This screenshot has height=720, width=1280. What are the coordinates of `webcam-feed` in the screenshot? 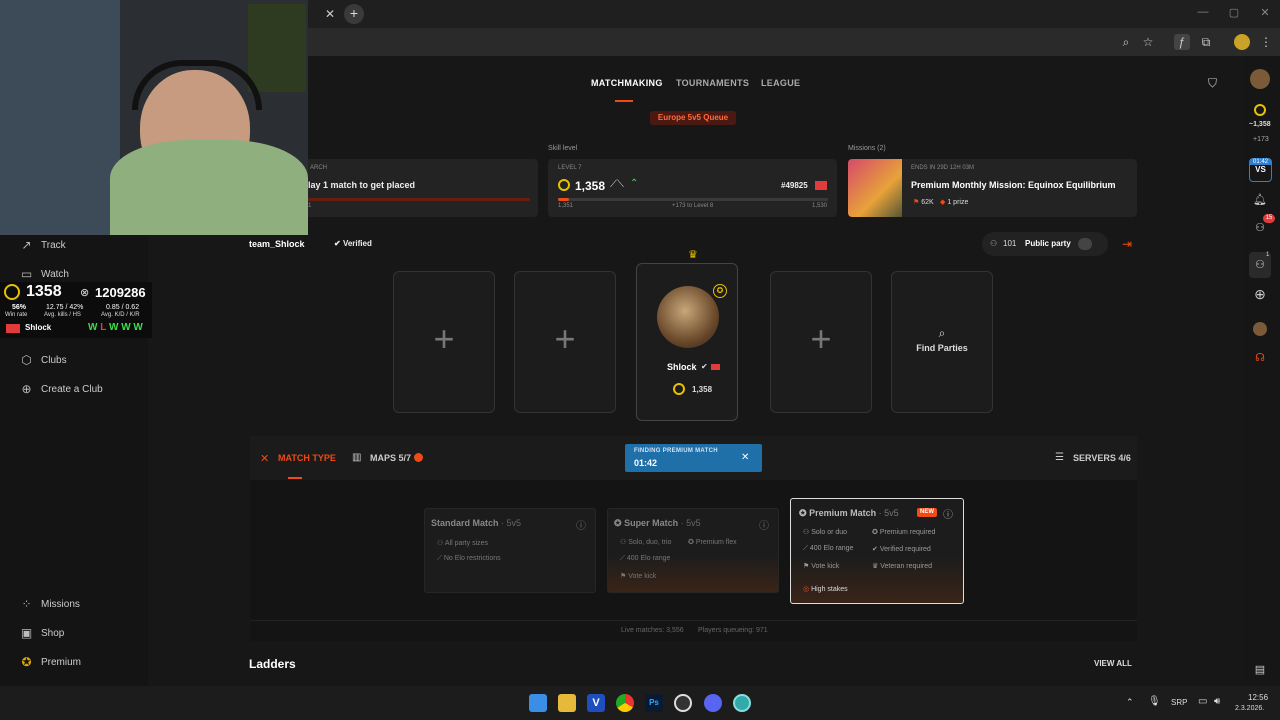 It's located at (154, 117).